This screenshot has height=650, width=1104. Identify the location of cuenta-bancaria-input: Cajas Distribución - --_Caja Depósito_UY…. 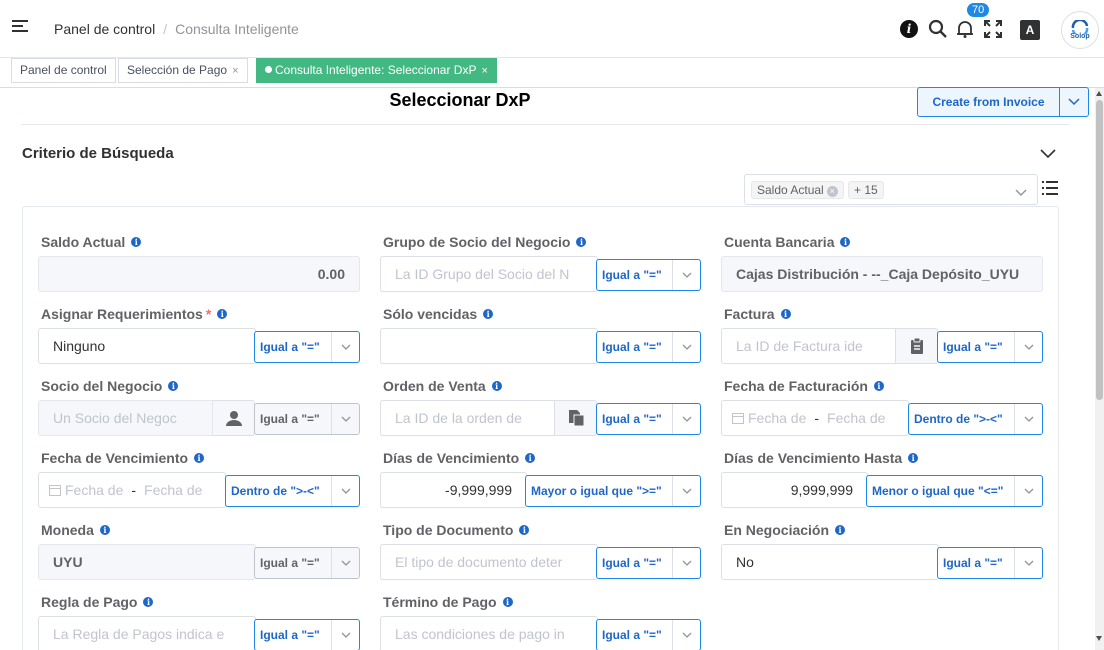
(882, 274).